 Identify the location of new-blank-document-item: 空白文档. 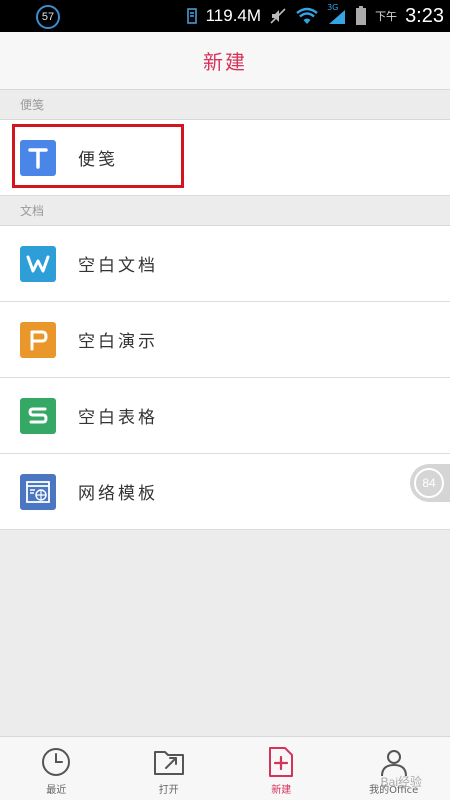
(225, 264).